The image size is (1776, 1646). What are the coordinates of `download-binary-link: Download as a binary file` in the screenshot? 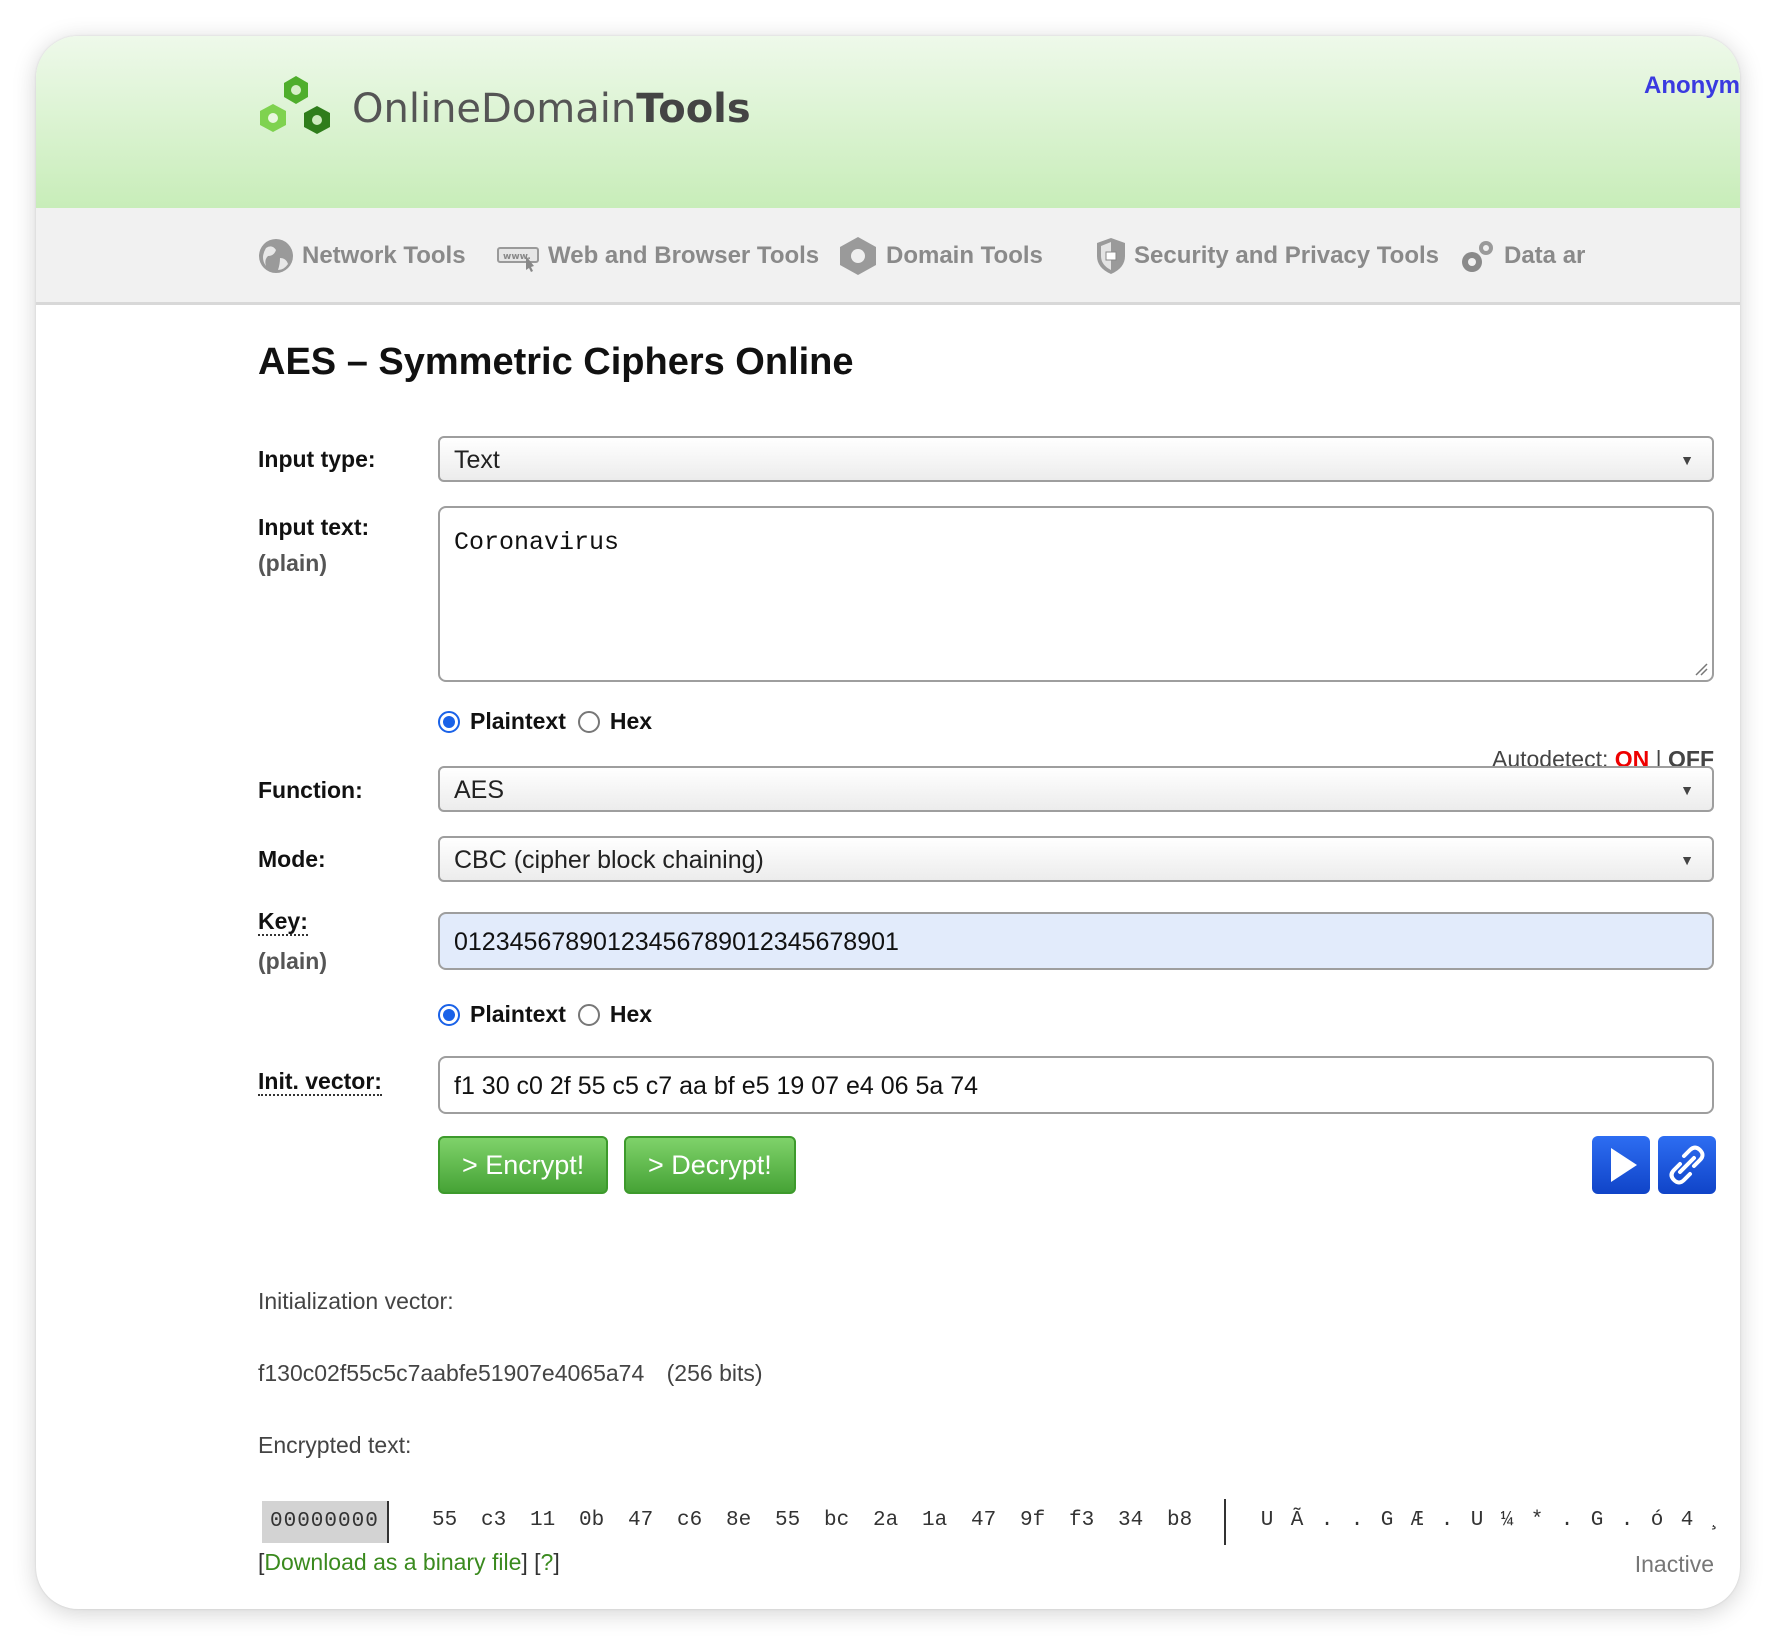 It's located at (392, 1562).